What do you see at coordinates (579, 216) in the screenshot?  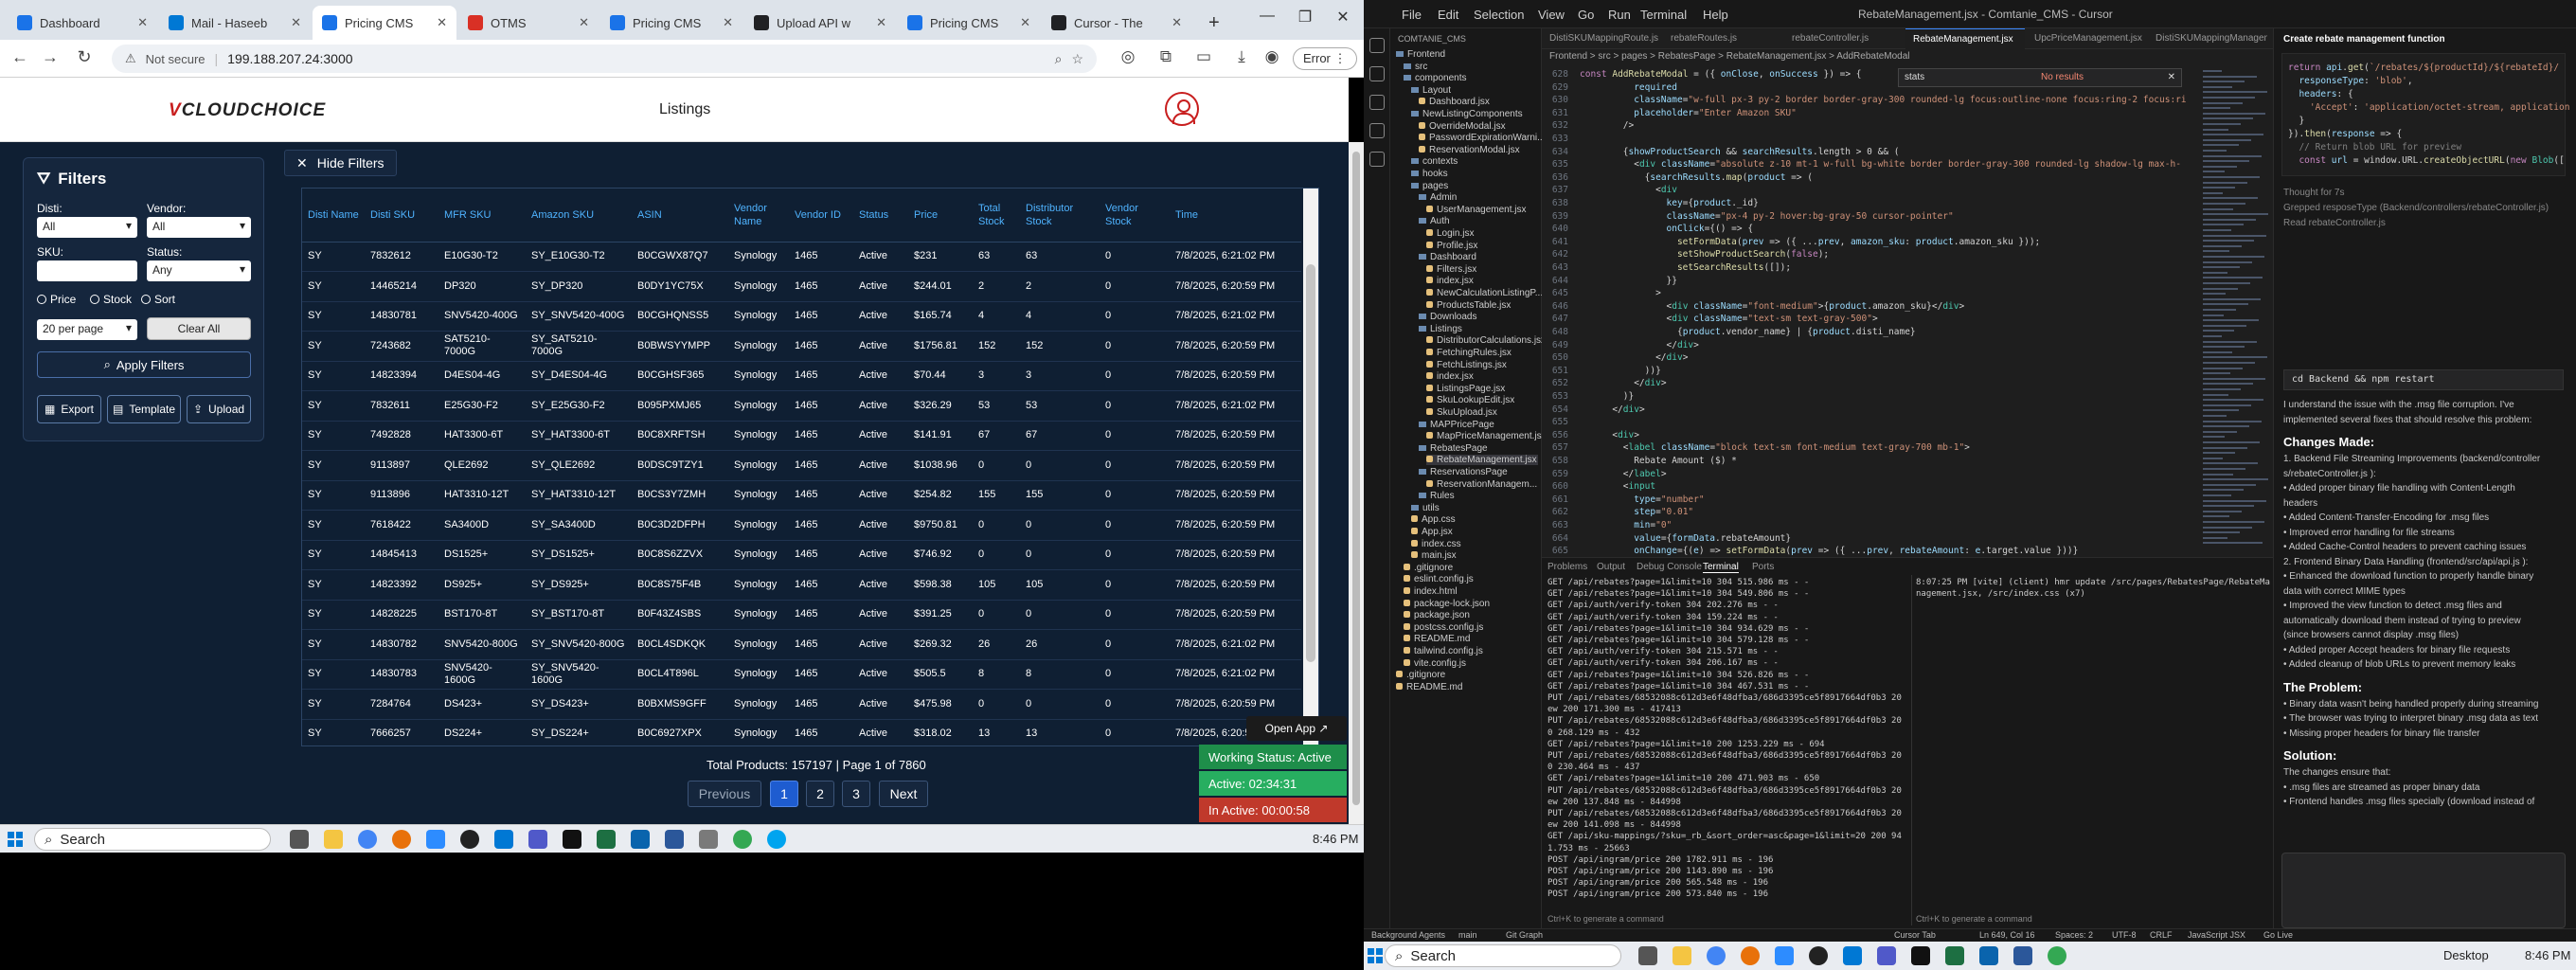 I see `column-header: Amazon SKU` at bounding box center [579, 216].